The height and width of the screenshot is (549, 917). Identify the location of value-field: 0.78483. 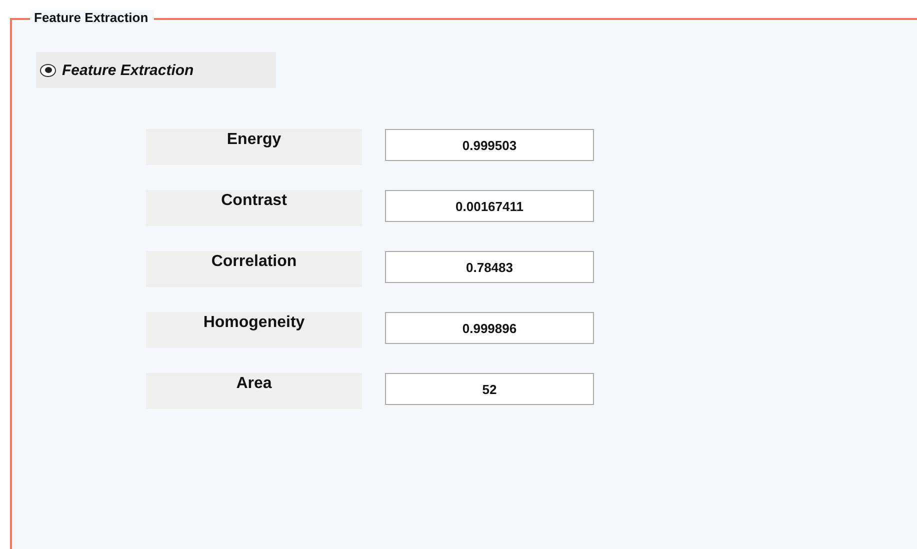
(489, 267).